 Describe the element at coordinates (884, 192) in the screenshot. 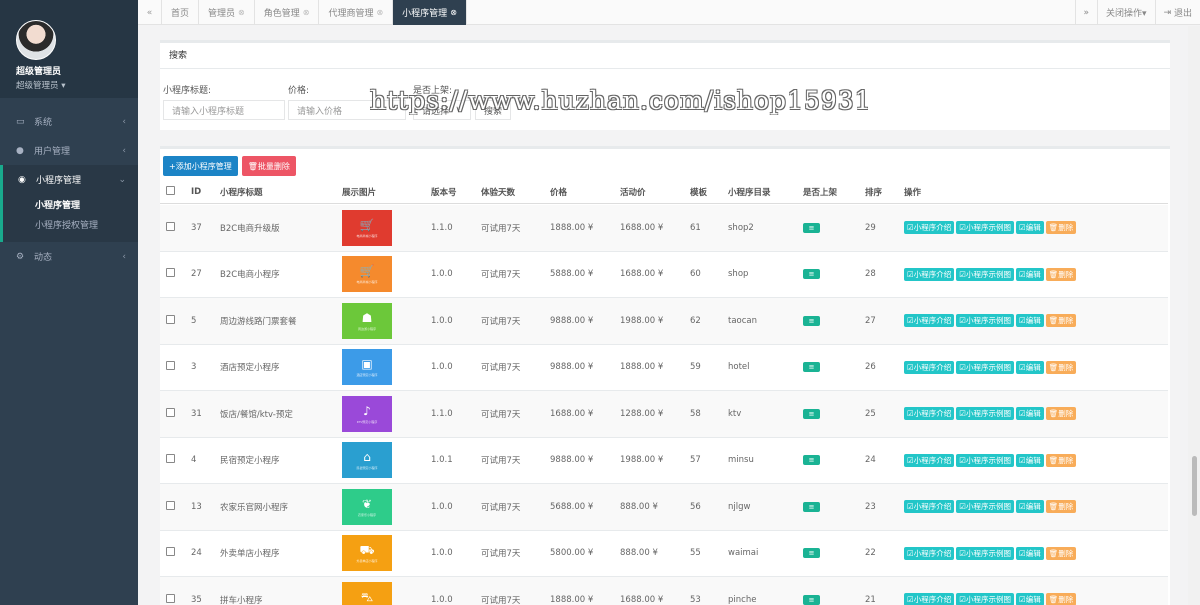

I see `header-sort: 排序` at that location.